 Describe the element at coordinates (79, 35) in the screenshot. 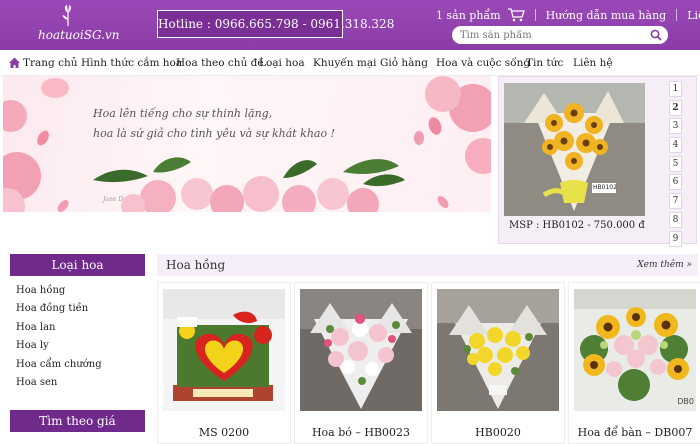

I see `logo-text: hoatuoiSG.vn` at that location.